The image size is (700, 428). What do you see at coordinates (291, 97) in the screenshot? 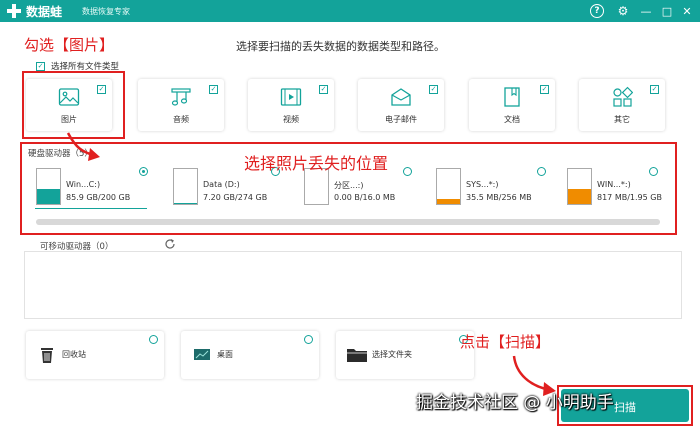
I see `video-icon` at bounding box center [291, 97].